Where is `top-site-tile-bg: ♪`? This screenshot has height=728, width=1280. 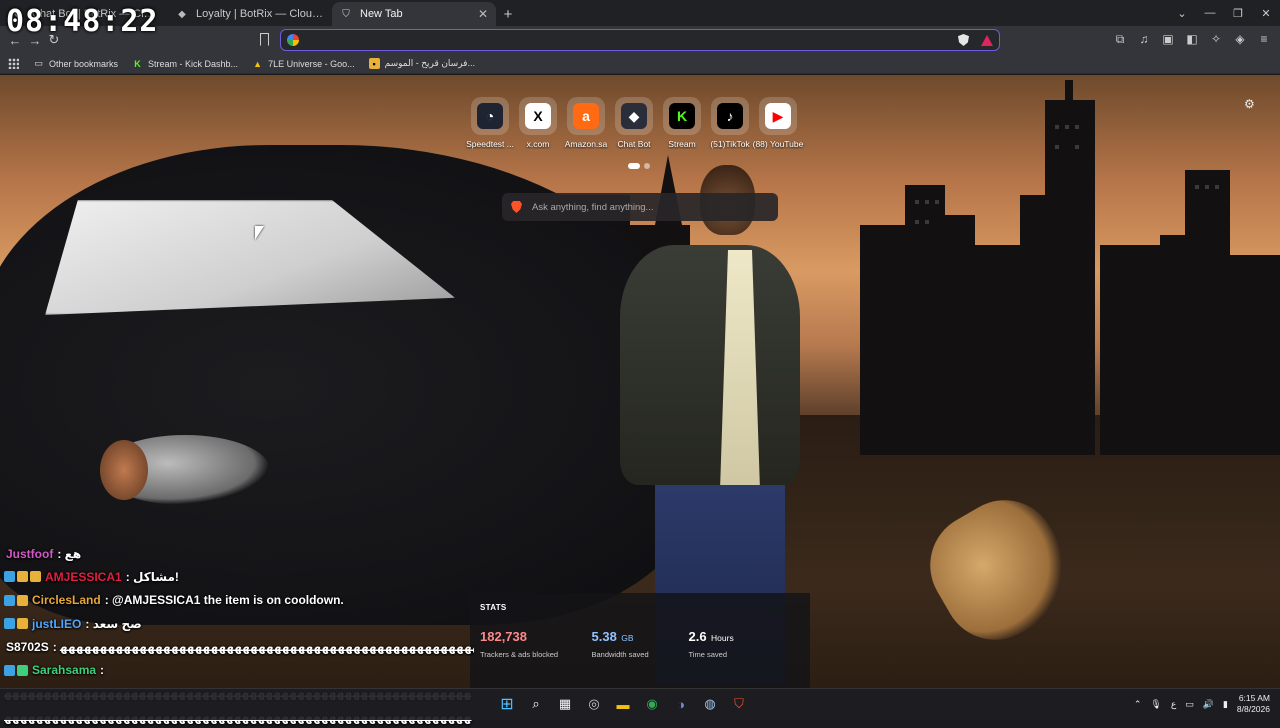
top-site-tile-bg: ♪ is located at coordinates (730, 116).